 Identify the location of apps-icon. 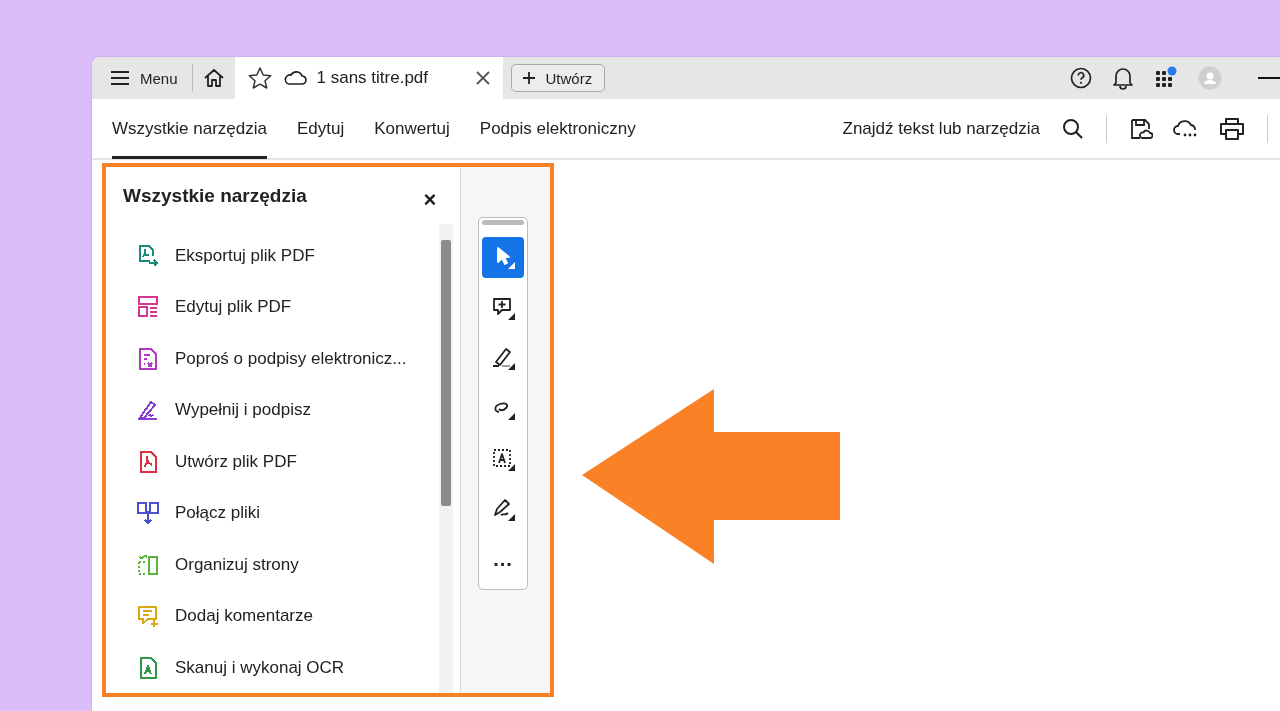
(1166, 78).